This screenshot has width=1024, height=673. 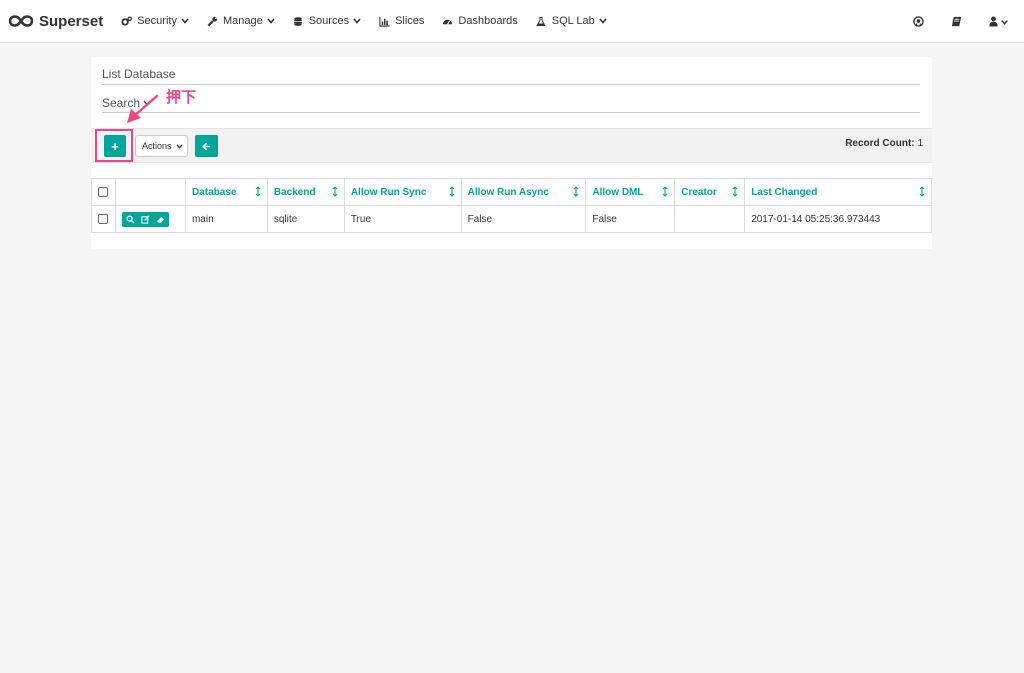 What do you see at coordinates (447, 21) in the screenshot?
I see `dashboard-icon` at bounding box center [447, 21].